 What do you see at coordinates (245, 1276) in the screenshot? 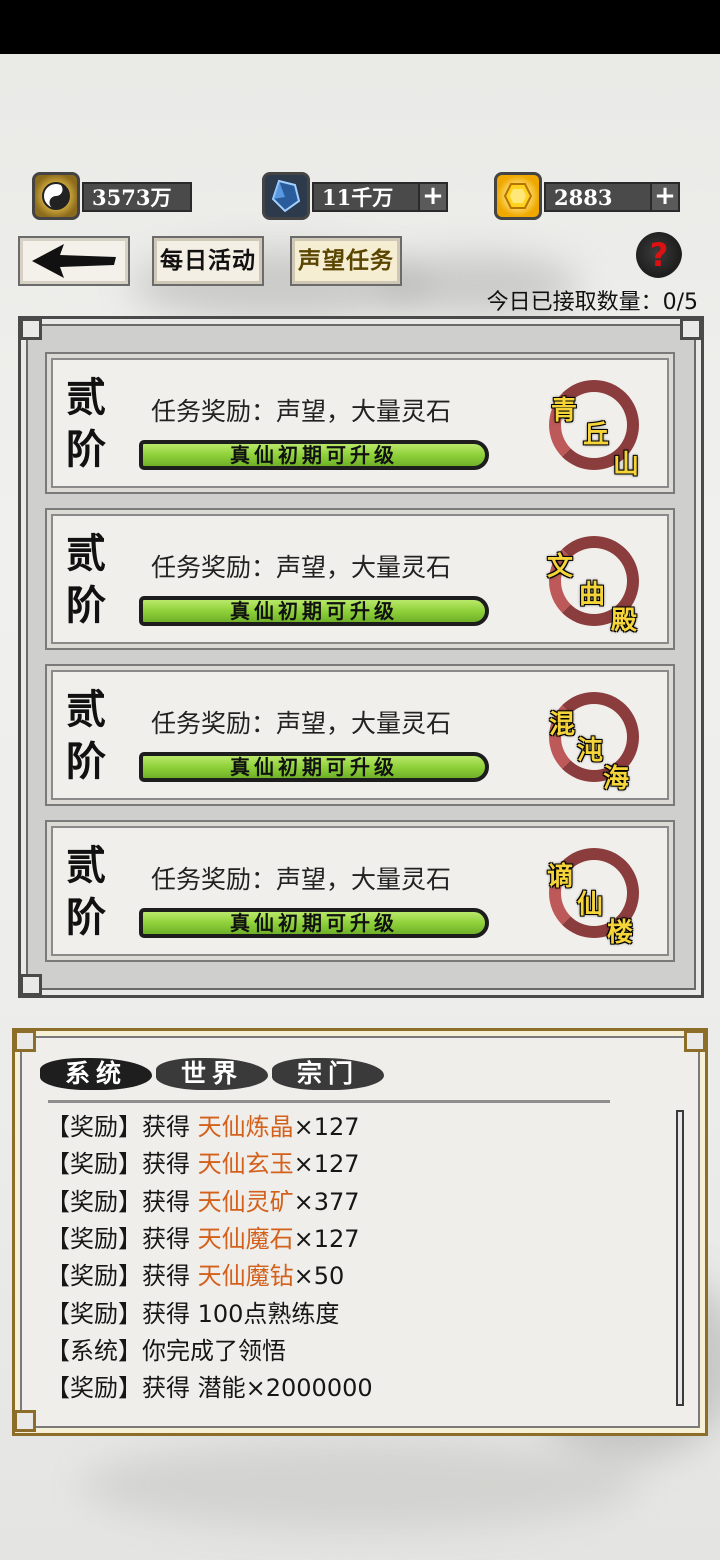
I see `log-item-name: 天仙魔钻` at bounding box center [245, 1276].